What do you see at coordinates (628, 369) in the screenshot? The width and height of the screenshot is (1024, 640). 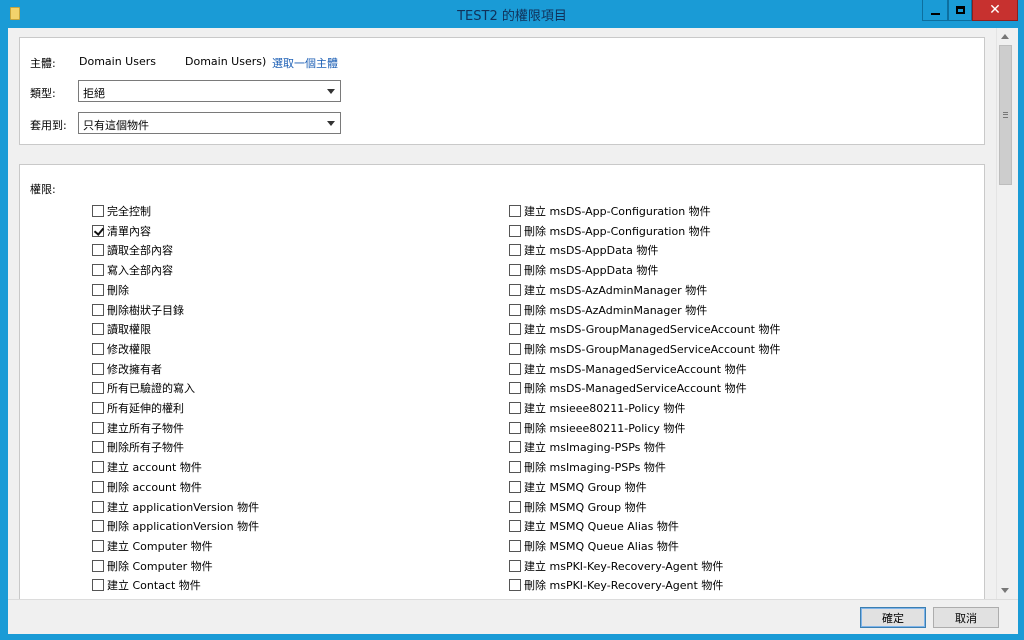 I see `permission-item: 建立 msDS-ManagedServiceAccount 物件` at bounding box center [628, 369].